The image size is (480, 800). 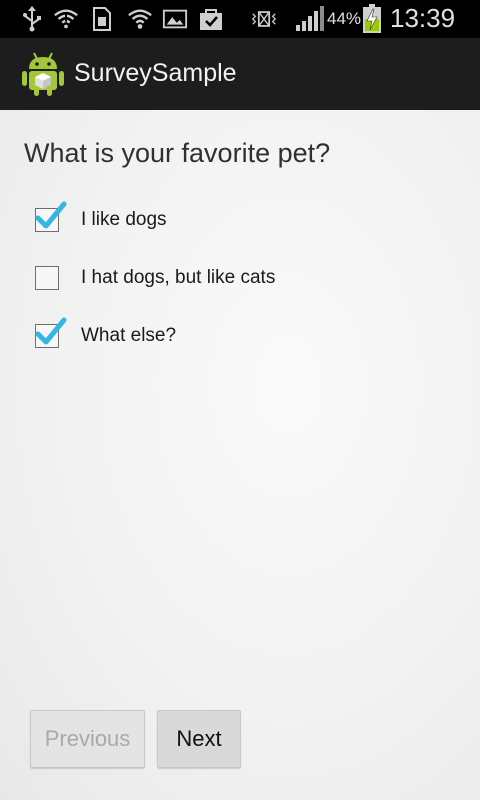 What do you see at coordinates (211, 19) in the screenshot?
I see `shopping-bag-icon` at bounding box center [211, 19].